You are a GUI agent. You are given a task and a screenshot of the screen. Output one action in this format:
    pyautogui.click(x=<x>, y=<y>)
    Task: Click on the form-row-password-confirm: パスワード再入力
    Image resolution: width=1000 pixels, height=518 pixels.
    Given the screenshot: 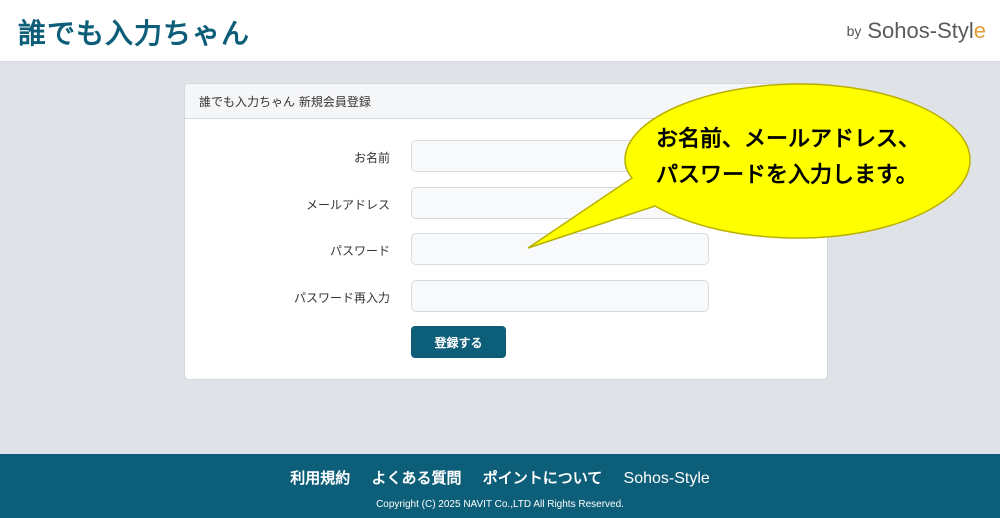 What is the action you would take?
    pyautogui.click(x=507, y=297)
    